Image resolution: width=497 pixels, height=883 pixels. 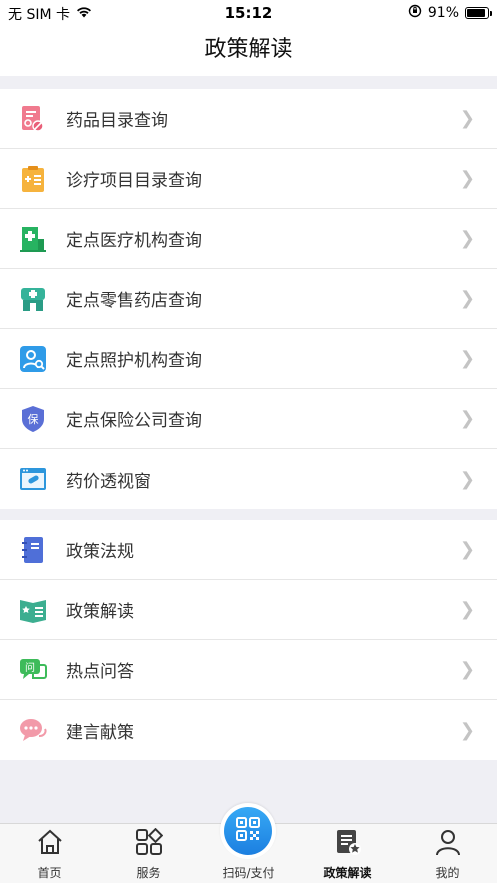 What do you see at coordinates (248, 239) in the screenshot?
I see `list-item-hospital: 定点医疗机构查询 ❯` at bounding box center [248, 239].